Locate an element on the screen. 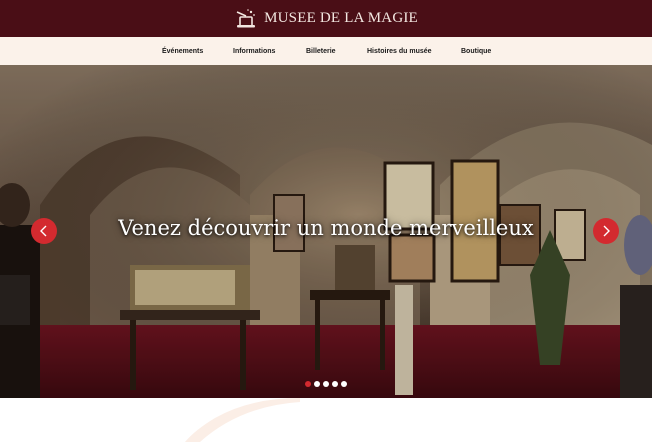 The width and height of the screenshot is (652, 442). prev-slide-button is located at coordinates (44, 231).